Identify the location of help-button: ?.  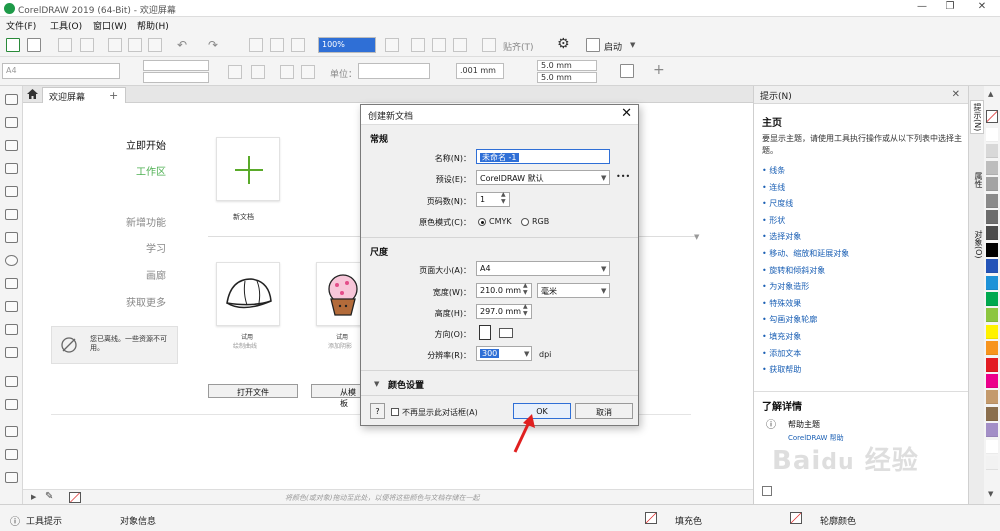
(377, 411).